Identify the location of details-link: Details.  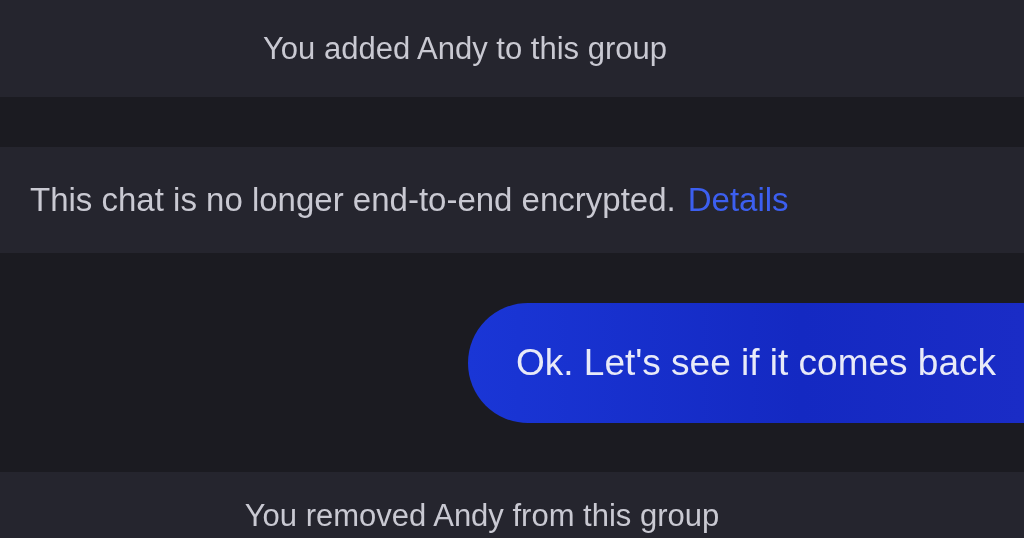
(738, 200).